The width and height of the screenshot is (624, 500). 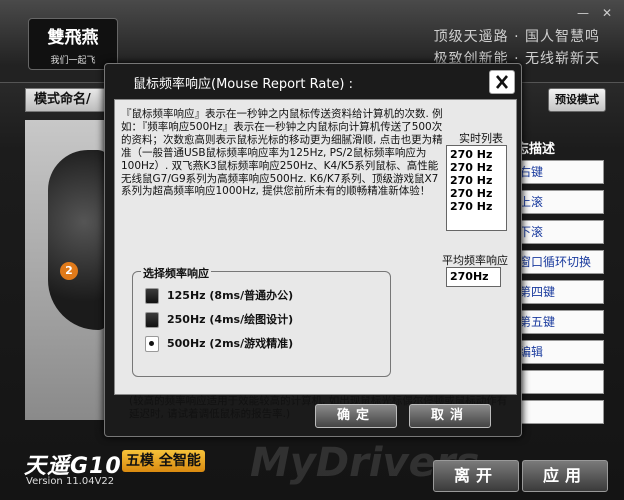 What do you see at coordinates (607, 13) in the screenshot?
I see `window-close-icon: ✕` at bounding box center [607, 13].